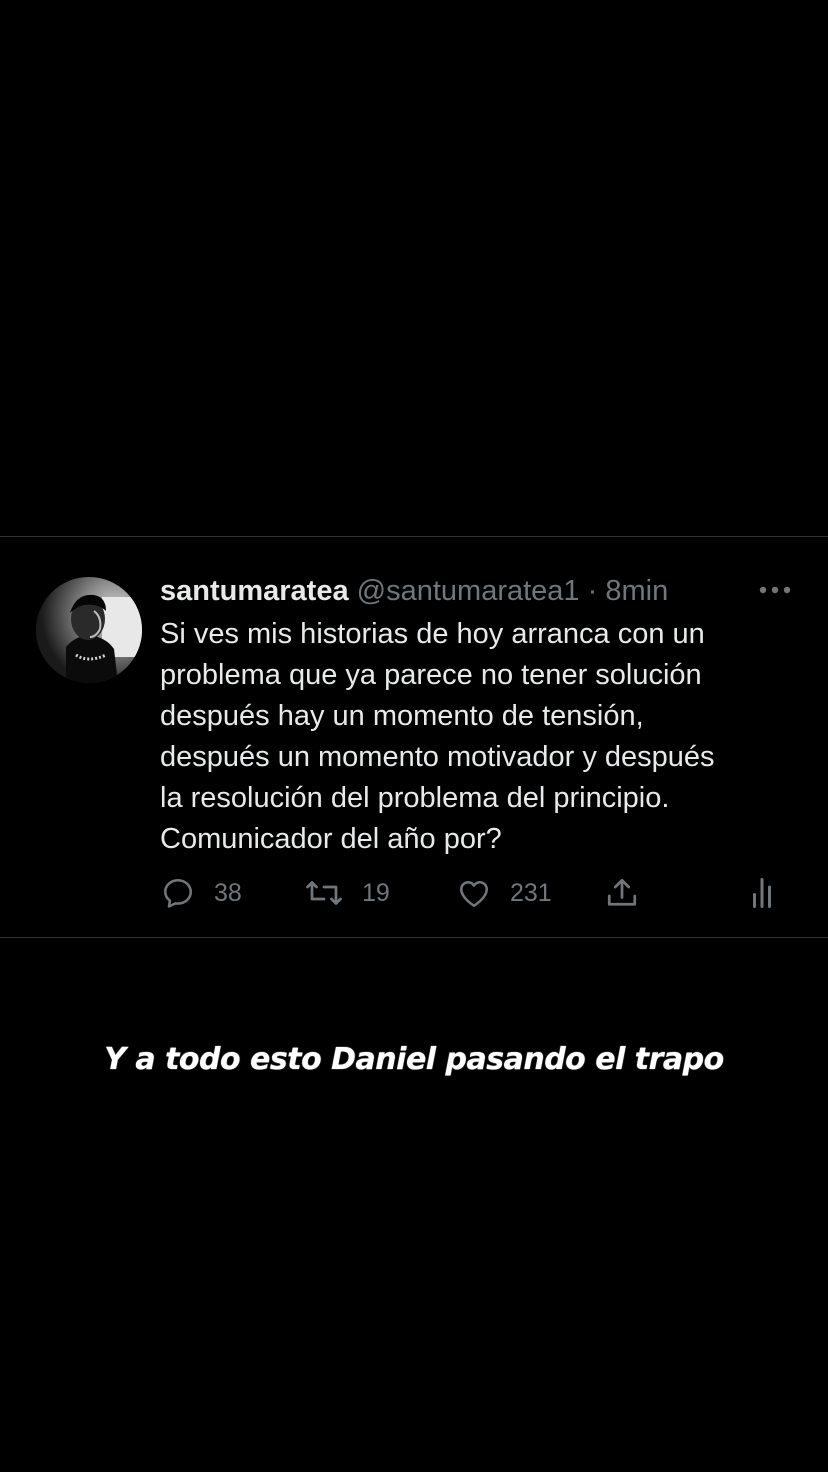 The height and width of the screenshot is (1472, 828). What do you see at coordinates (347, 893) in the screenshot?
I see `retweet-button: 19` at bounding box center [347, 893].